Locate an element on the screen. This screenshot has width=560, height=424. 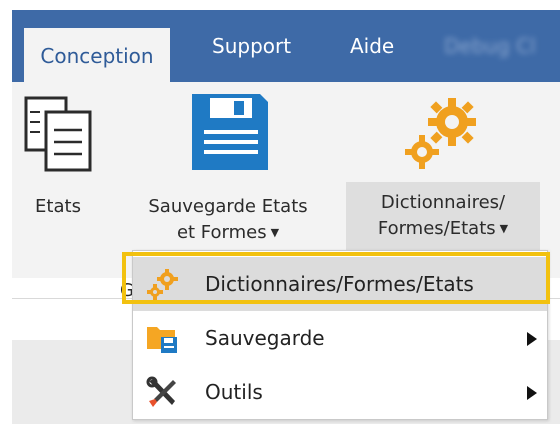
tools-icon is located at coordinates (161, 391).